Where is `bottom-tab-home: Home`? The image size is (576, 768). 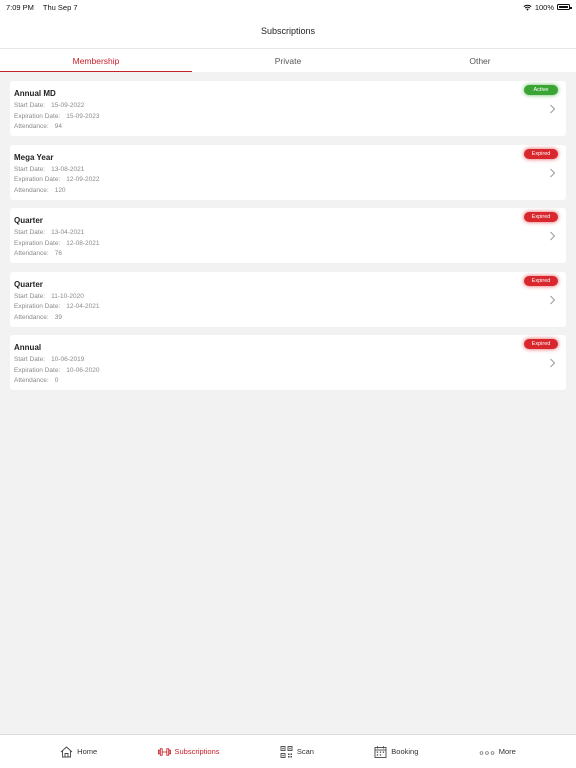 bottom-tab-home: Home is located at coordinates (79, 751).